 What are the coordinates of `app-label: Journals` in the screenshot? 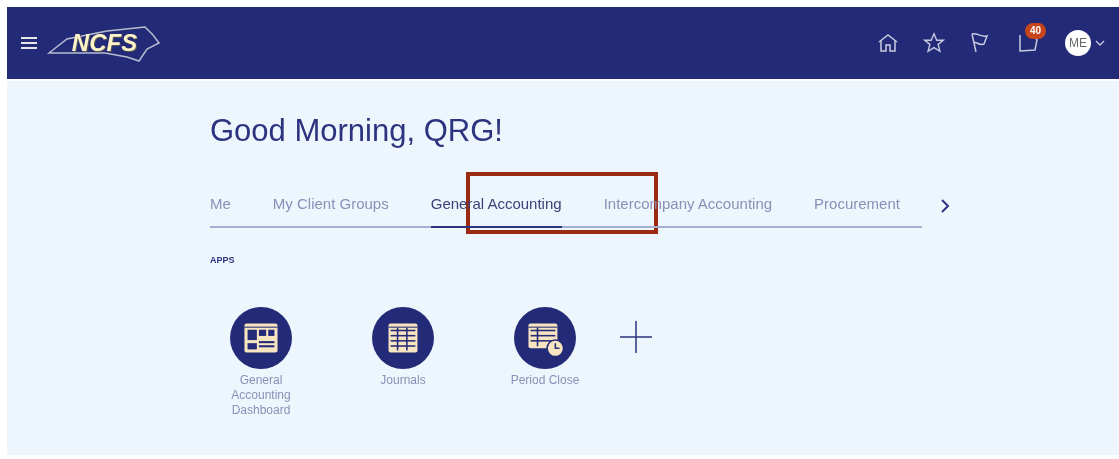 It's located at (403, 380).